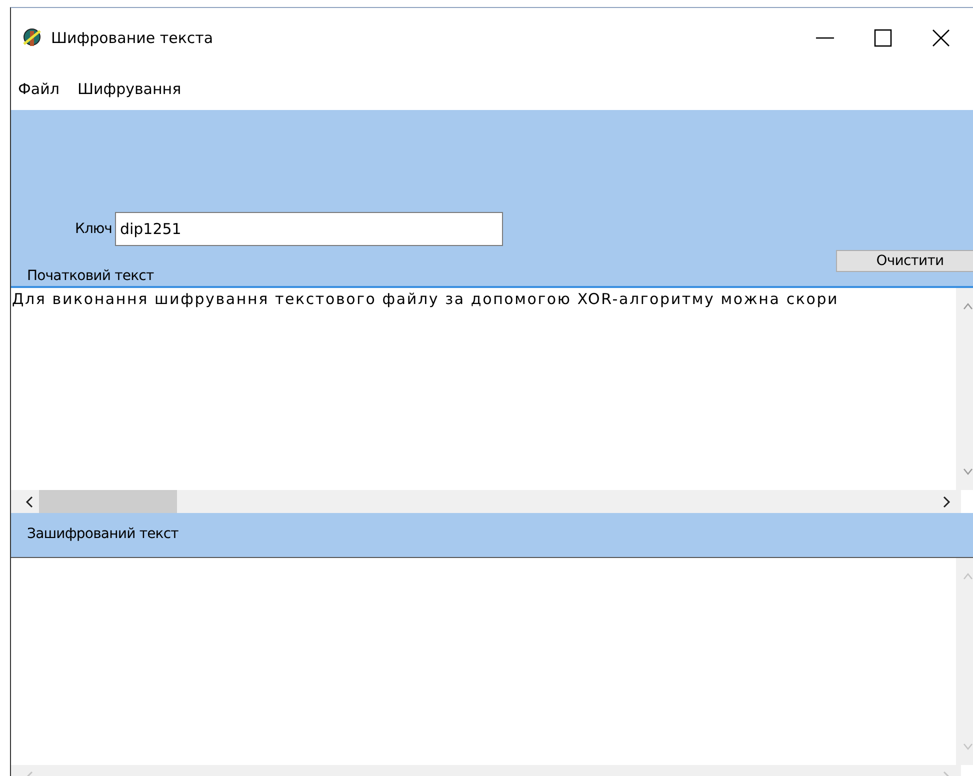  What do you see at coordinates (93, 228) in the screenshot?
I see `key-label: Ключ` at bounding box center [93, 228].